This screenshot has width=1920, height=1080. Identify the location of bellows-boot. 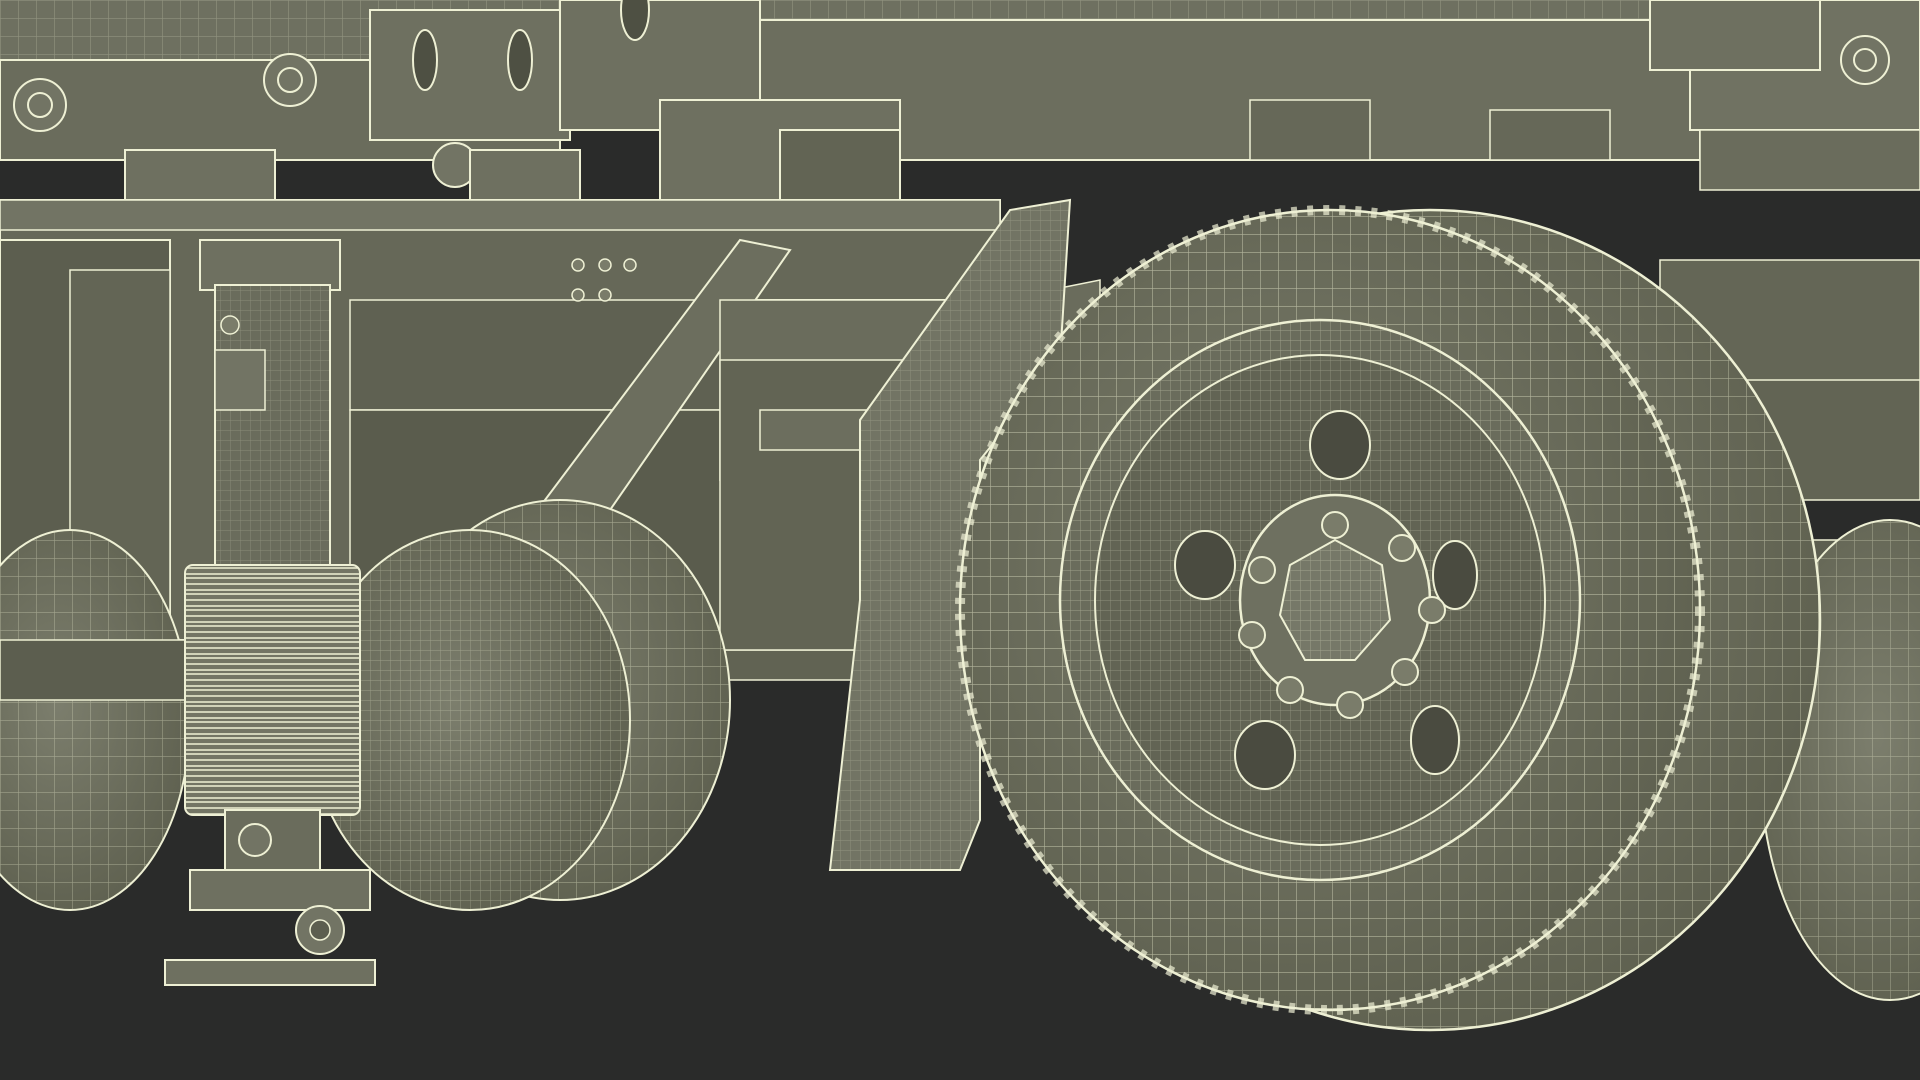
(272, 690).